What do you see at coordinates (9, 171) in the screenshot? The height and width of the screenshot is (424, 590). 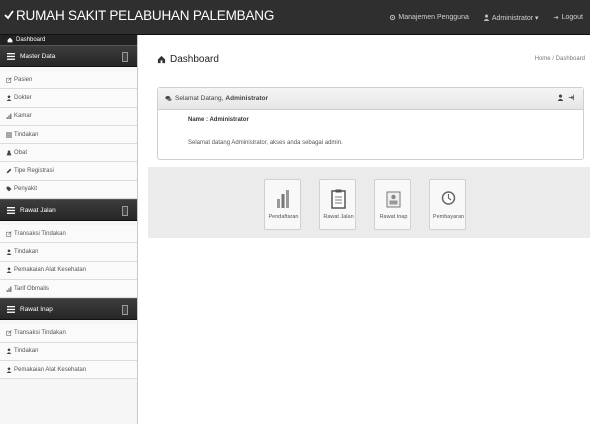 I see `pencil-icon` at bounding box center [9, 171].